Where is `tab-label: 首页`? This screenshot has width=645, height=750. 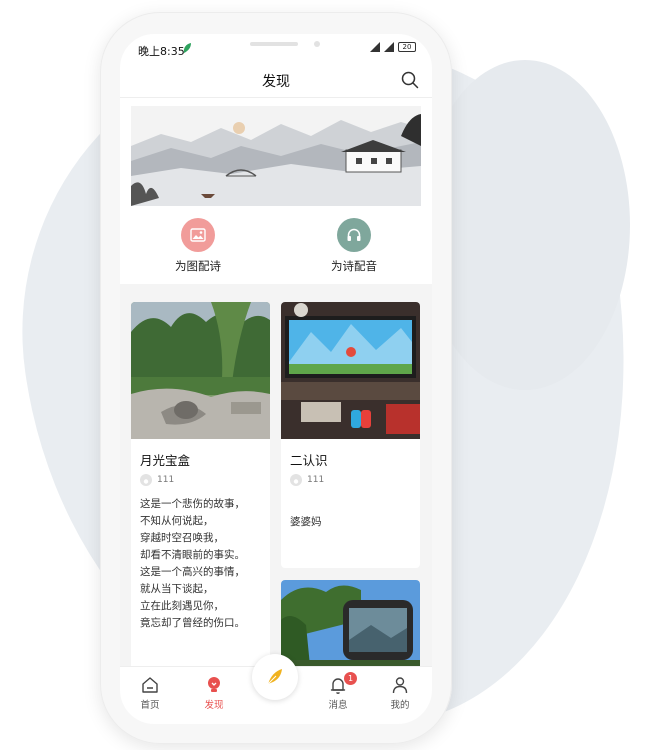
tab-label: 首页 is located at coordinates (150, 705).